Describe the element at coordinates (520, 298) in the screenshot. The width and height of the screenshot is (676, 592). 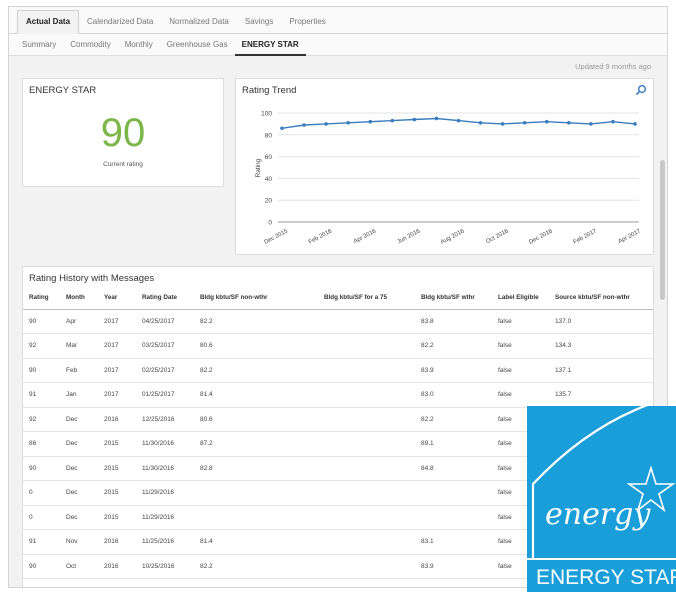
I see `column-header: Label Eligible` at that location.